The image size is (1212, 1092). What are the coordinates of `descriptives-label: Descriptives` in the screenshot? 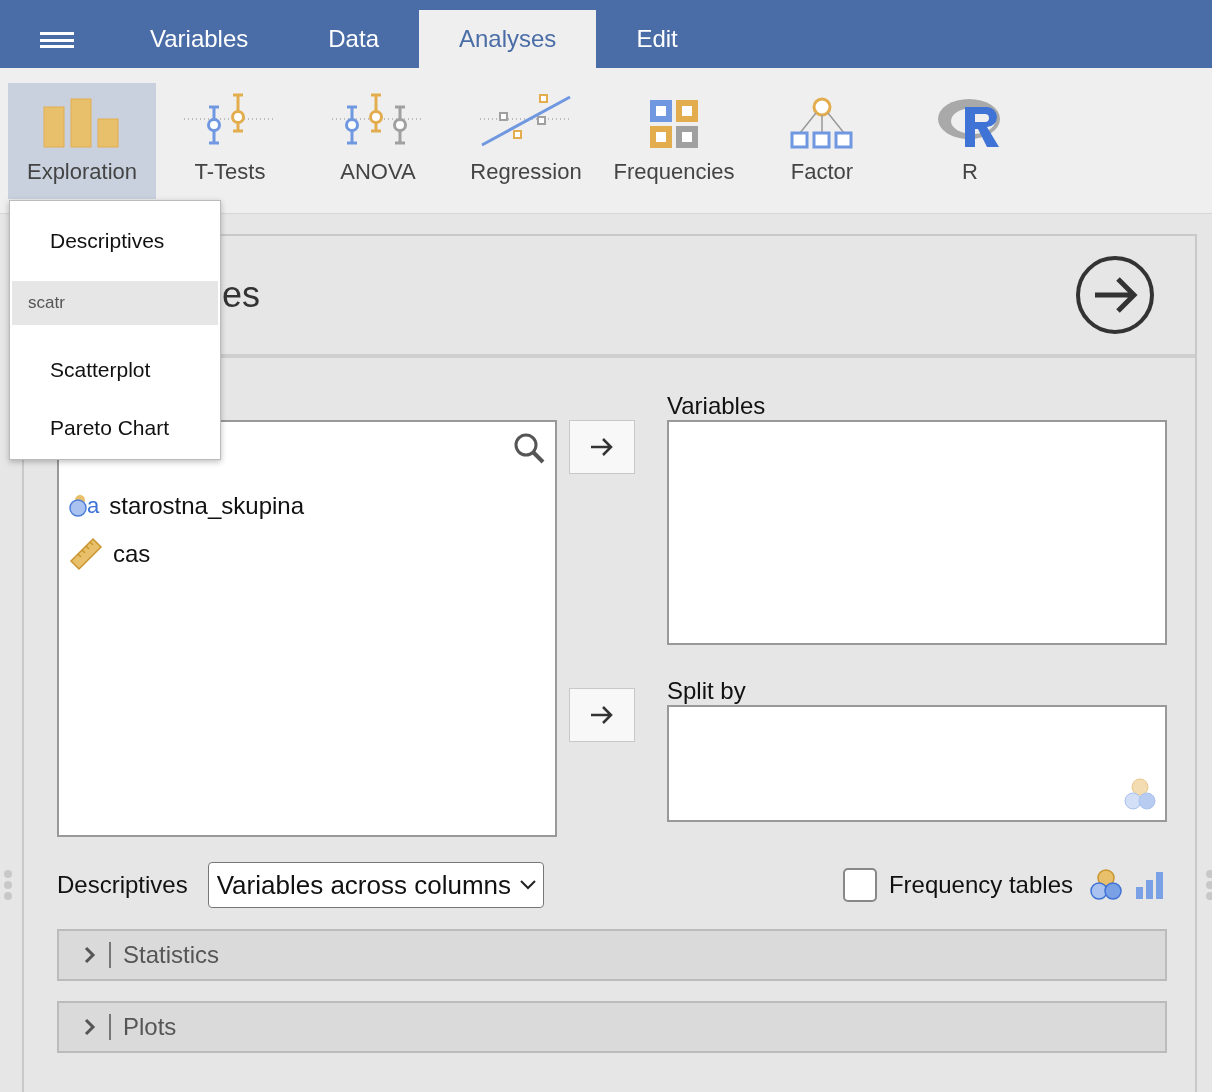 It's located at (122, 885).